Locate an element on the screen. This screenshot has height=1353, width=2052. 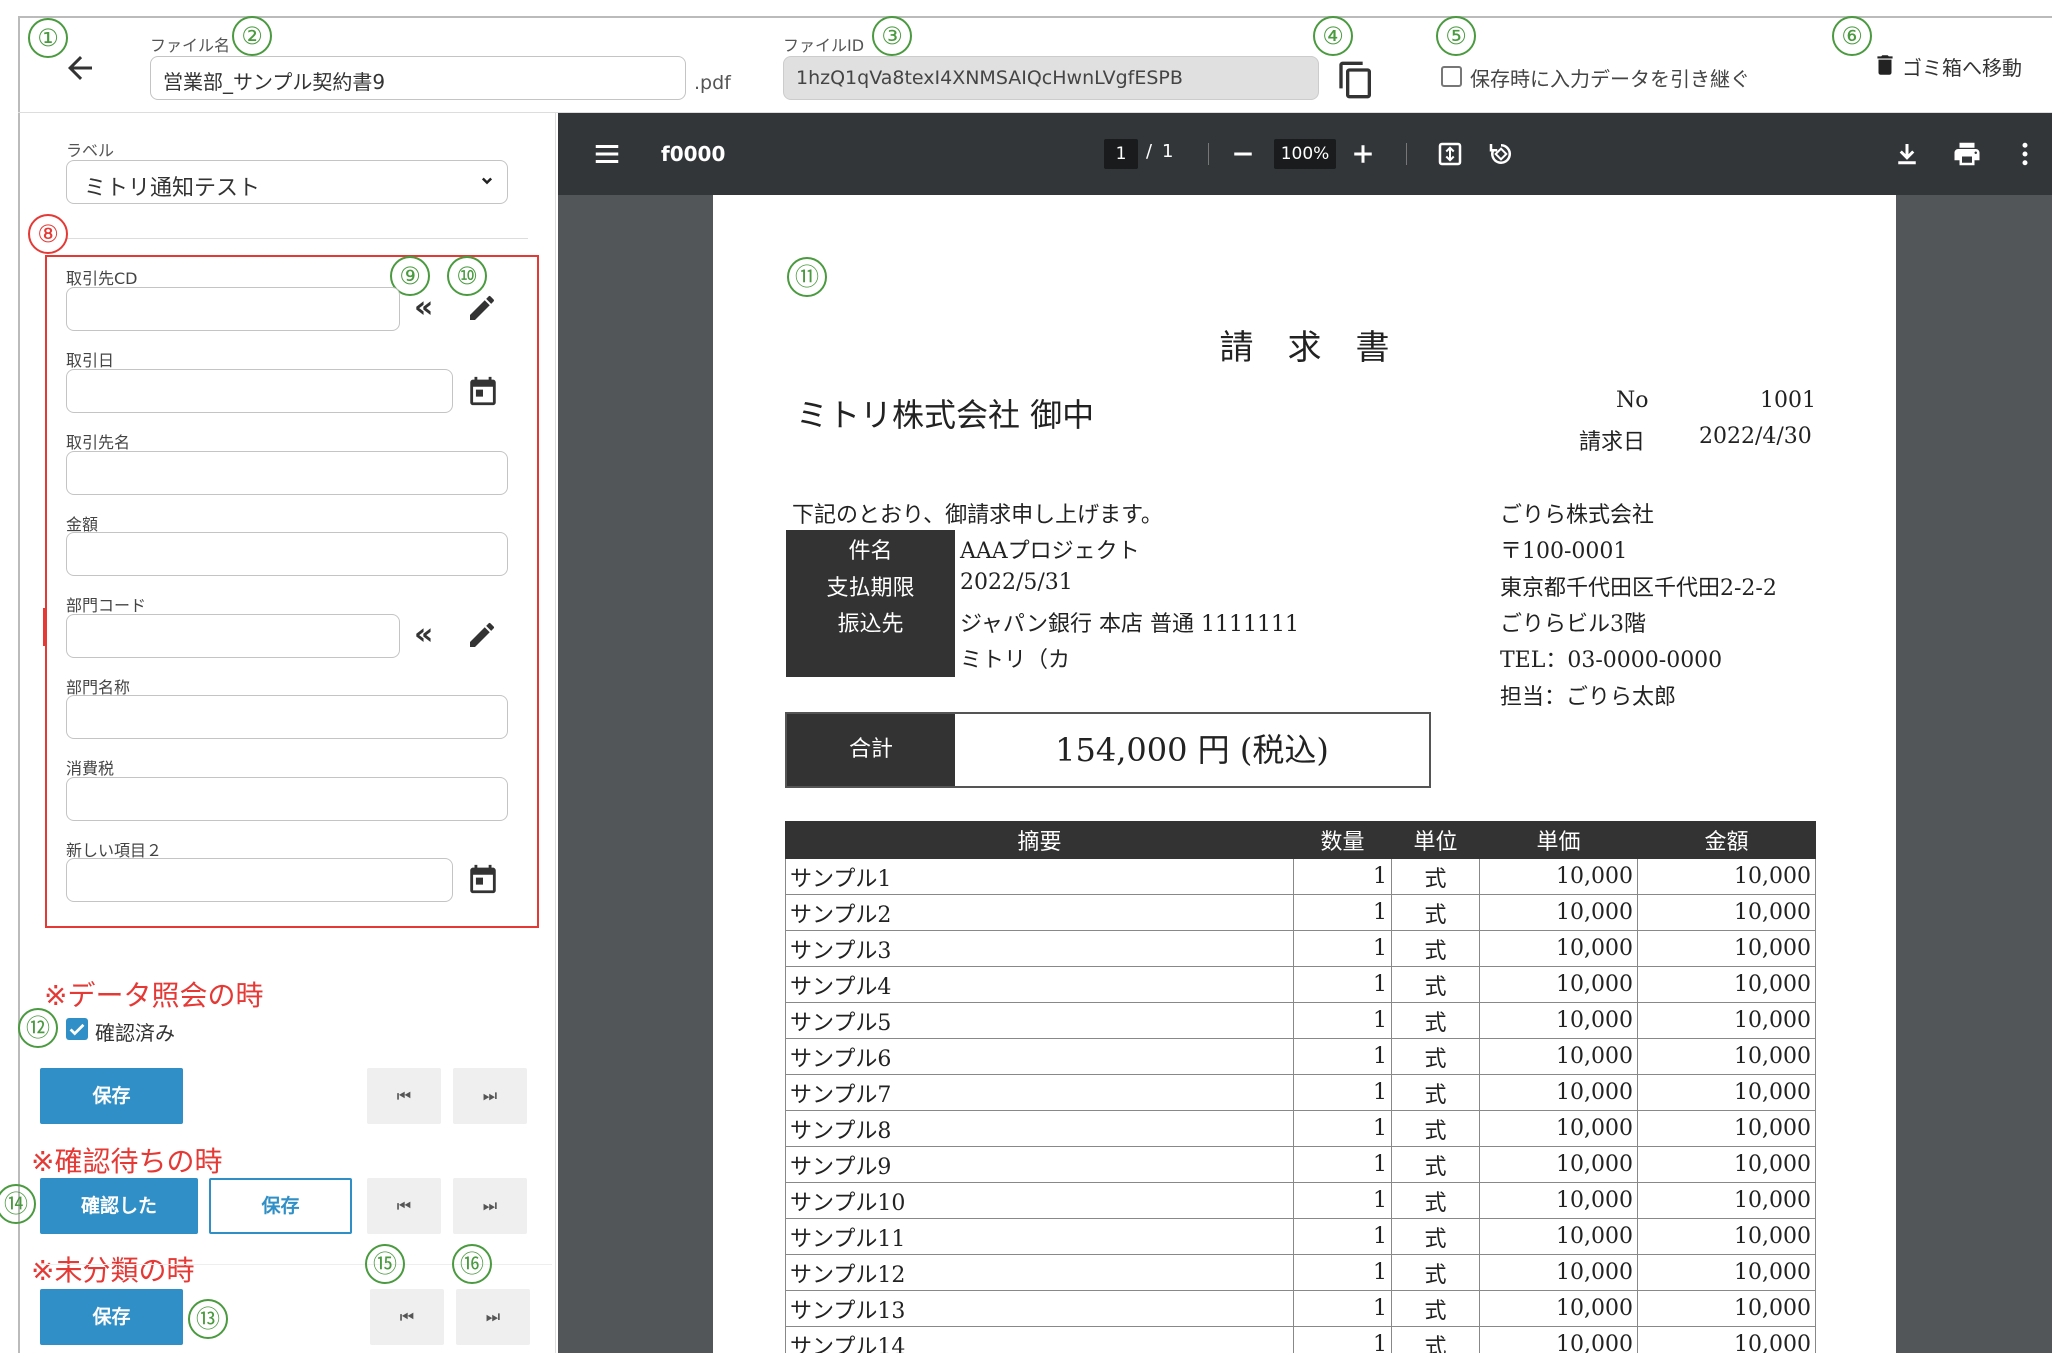
zoom-input: 100% is located at coordinates (1305, 154).